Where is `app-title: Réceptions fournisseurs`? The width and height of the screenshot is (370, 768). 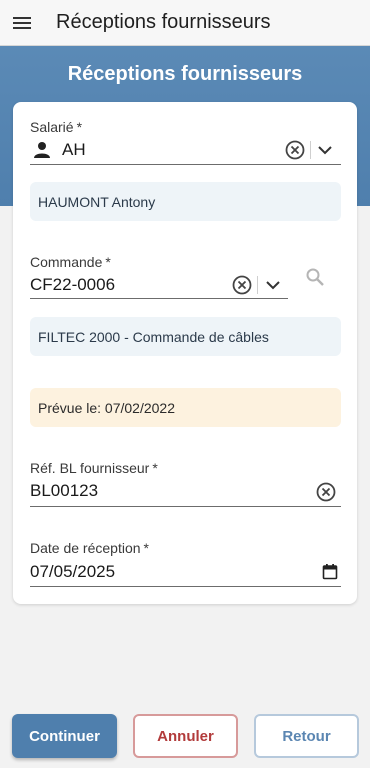 app-title: Réceptions fournisseurs is located at coordinates (163, 22).